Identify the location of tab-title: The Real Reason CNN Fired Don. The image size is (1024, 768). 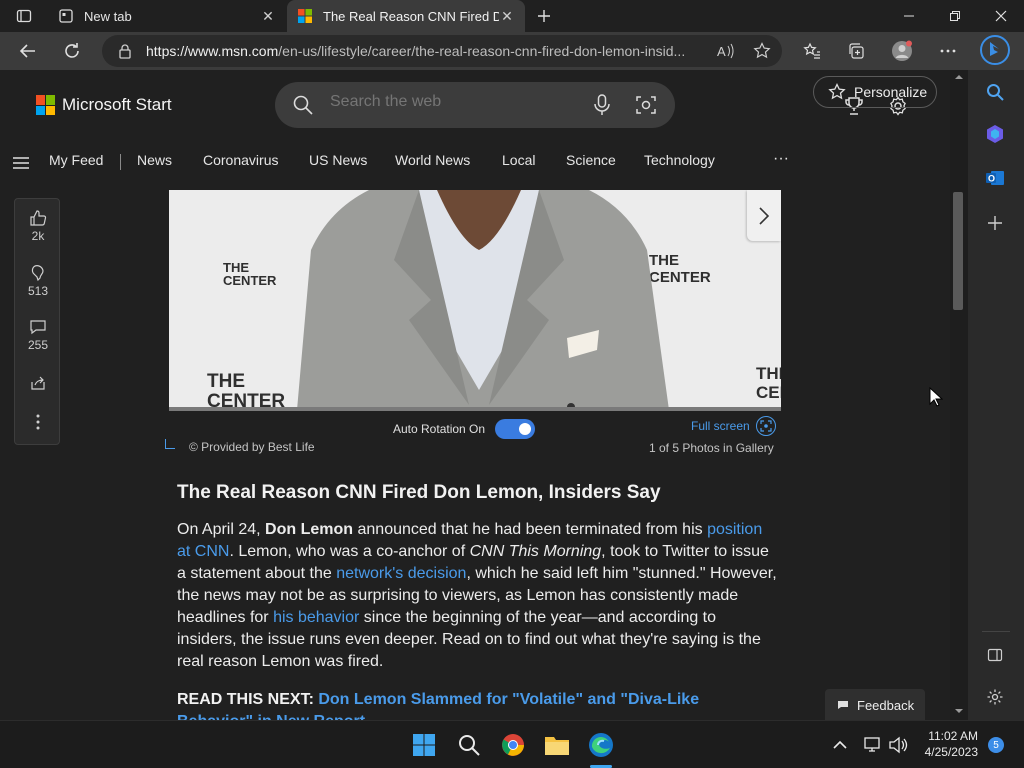
(411, 16).